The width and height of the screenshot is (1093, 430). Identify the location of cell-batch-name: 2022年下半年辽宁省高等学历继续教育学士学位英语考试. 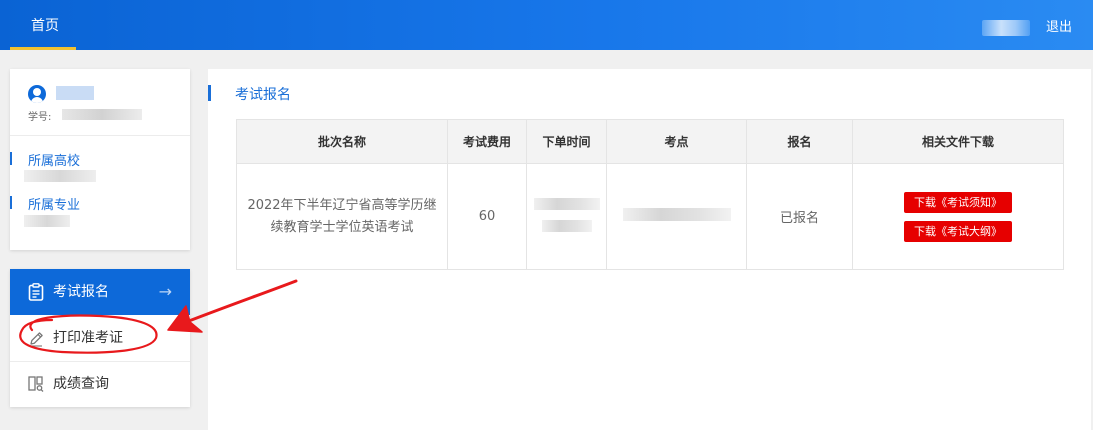
(342, 216).